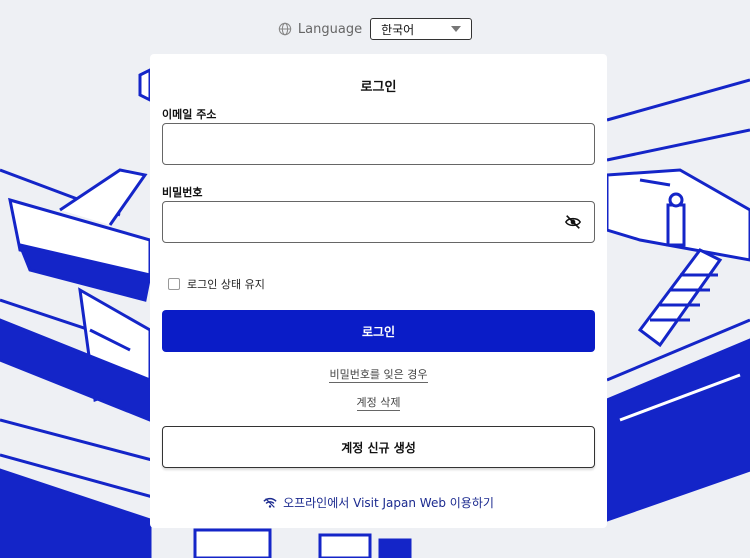 This screenshot has height=558, width=750. I want to click on remember-checkbox, so click(174, 284).